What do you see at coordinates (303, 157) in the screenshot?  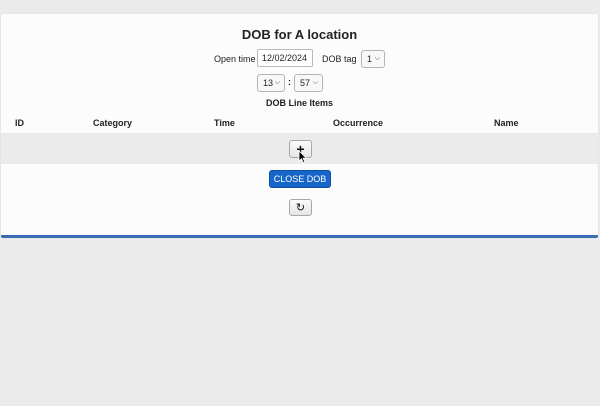 I see `mouse-pointer-icon` at bounding box center [303, 157].